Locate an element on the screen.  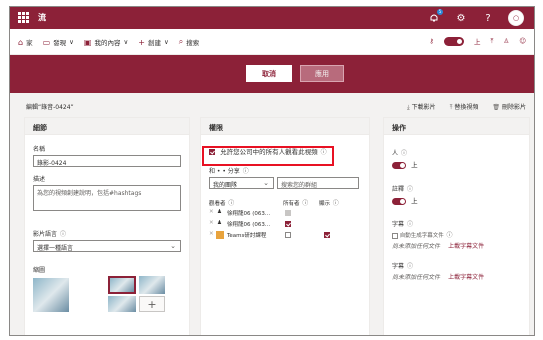
discover-icon: ▭ is located at coordinates (46, 42).